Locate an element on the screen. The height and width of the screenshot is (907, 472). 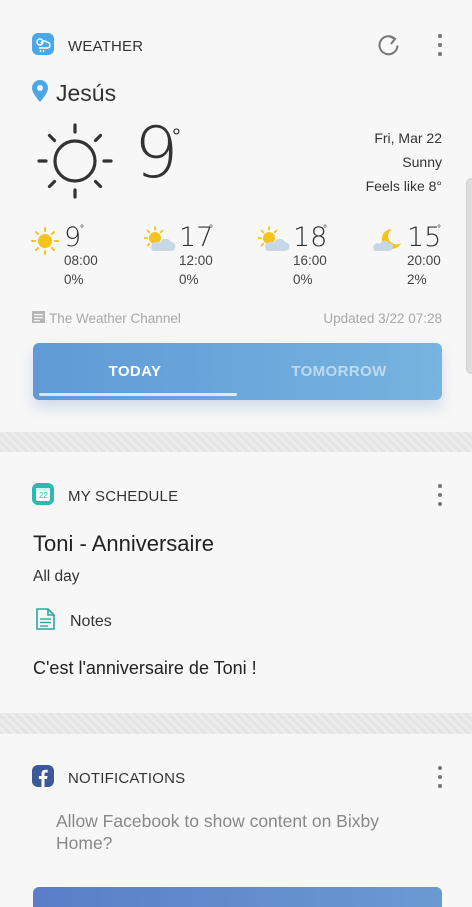
weather-header: WEATHER is located at coordinates (87, 46).